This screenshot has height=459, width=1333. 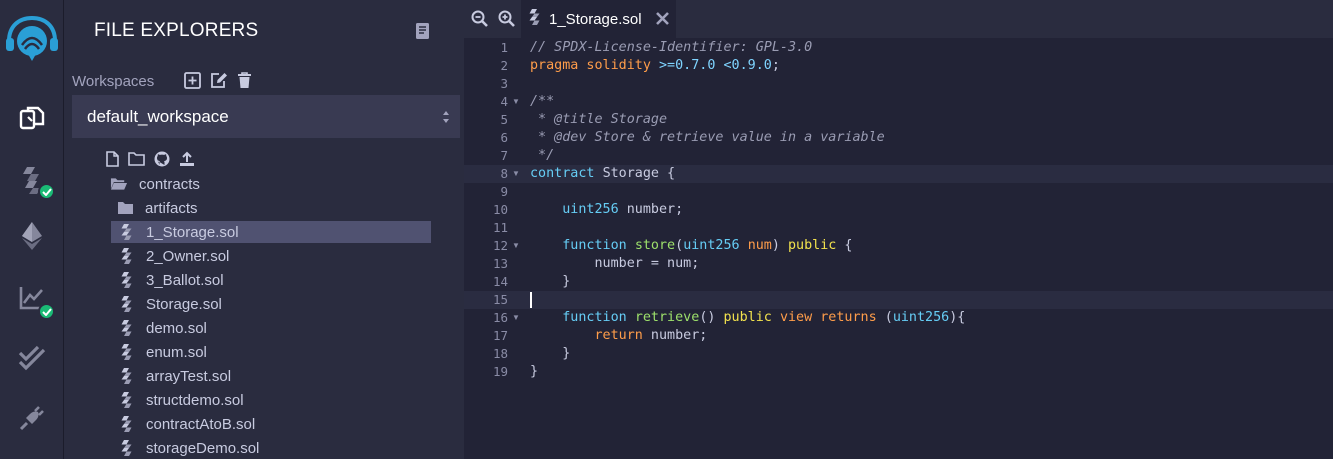 I want to click on code-line: 10 uint256 number;, so click(x=898, y=210).